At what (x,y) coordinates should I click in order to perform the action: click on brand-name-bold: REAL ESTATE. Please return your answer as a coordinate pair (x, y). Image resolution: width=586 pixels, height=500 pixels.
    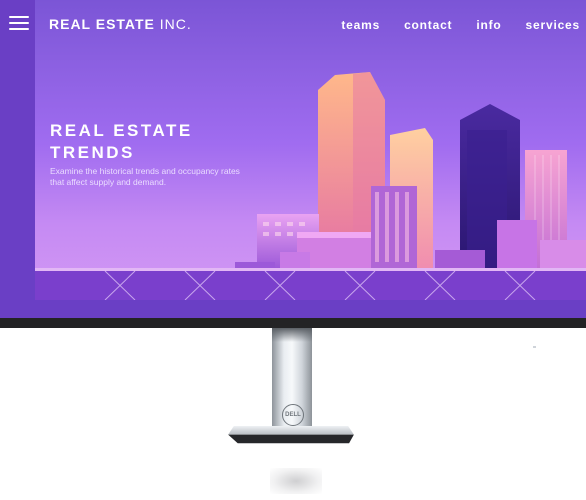
    Looking at the image, I should click on (102, 24).